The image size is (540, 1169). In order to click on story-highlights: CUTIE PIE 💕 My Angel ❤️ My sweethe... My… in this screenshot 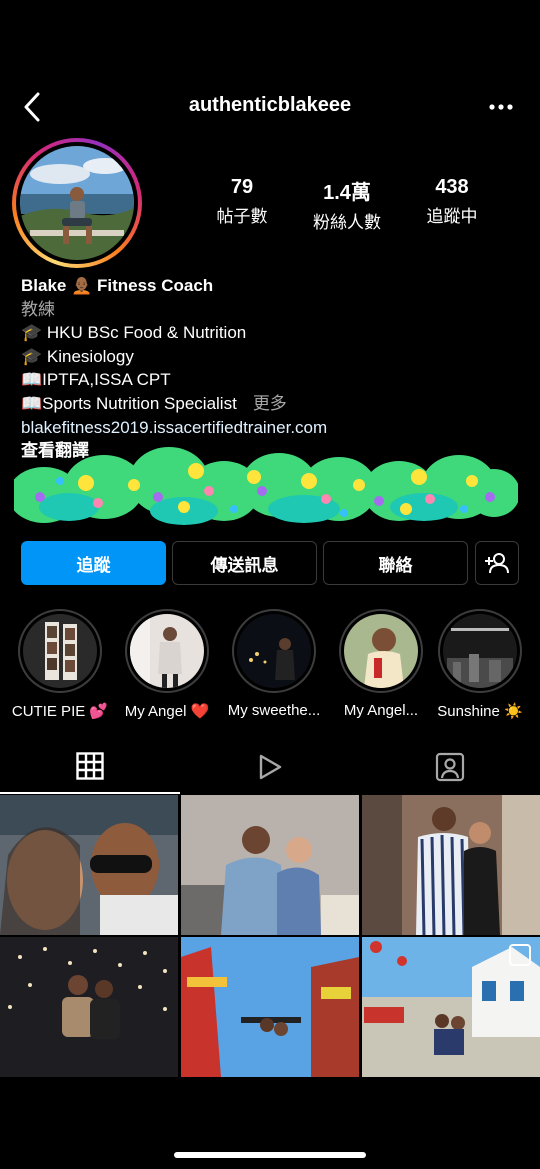, I will do `click(270, 666)`.